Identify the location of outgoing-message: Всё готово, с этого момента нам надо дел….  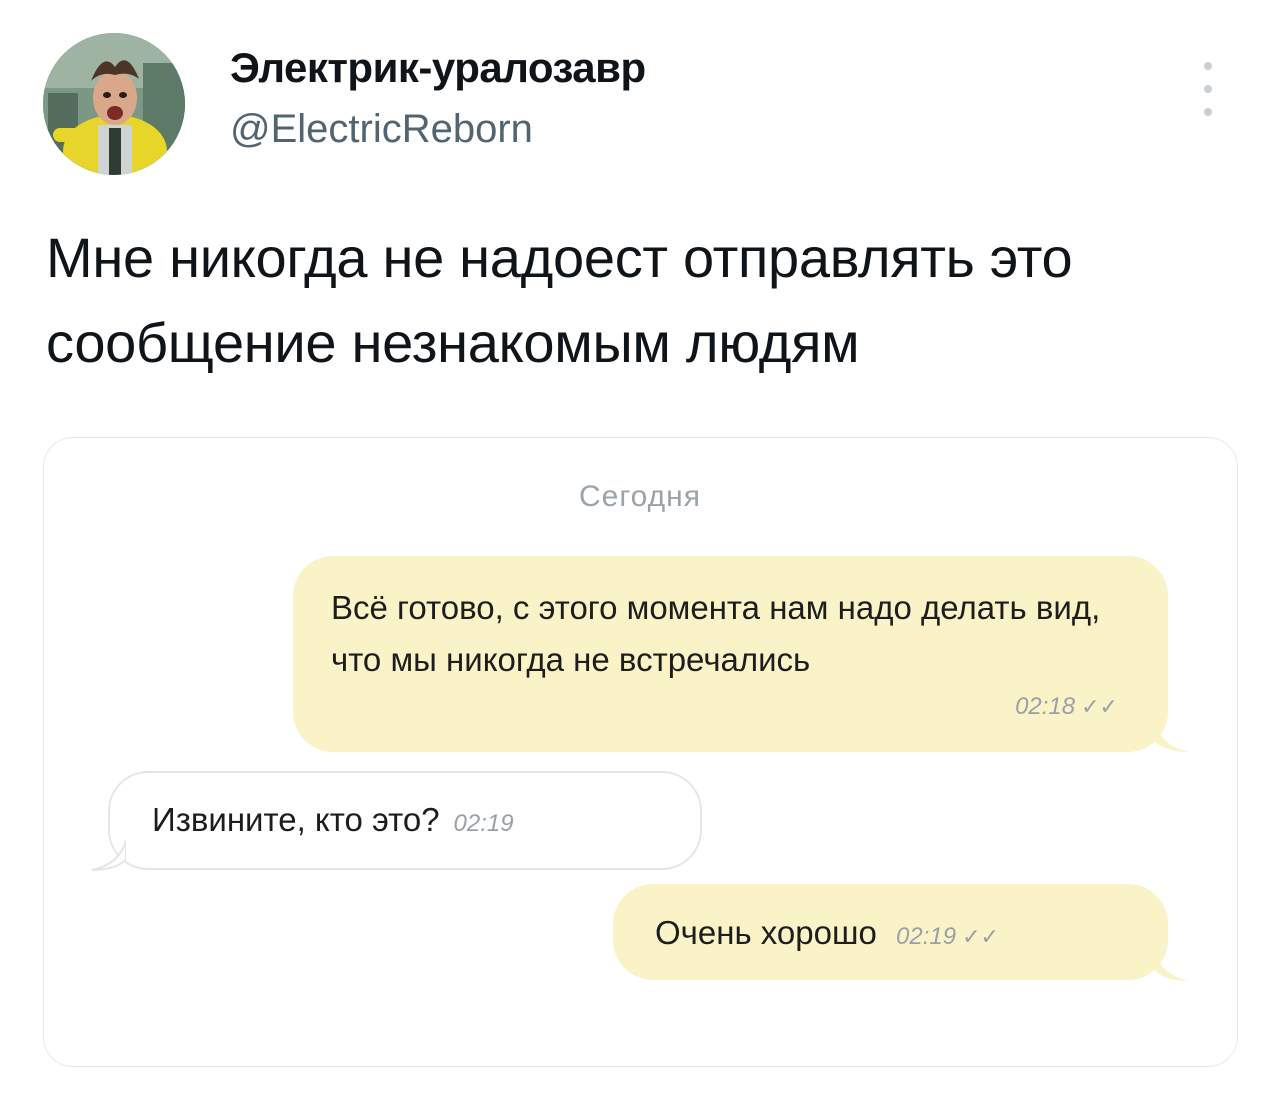
(730, 654).